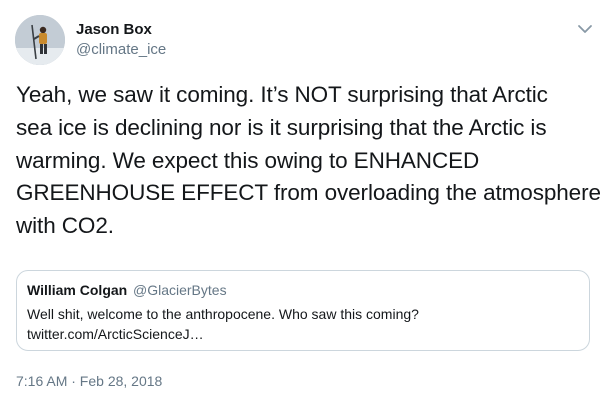  I want to click on tweet-text-line: with CO2., so click(65, 226).